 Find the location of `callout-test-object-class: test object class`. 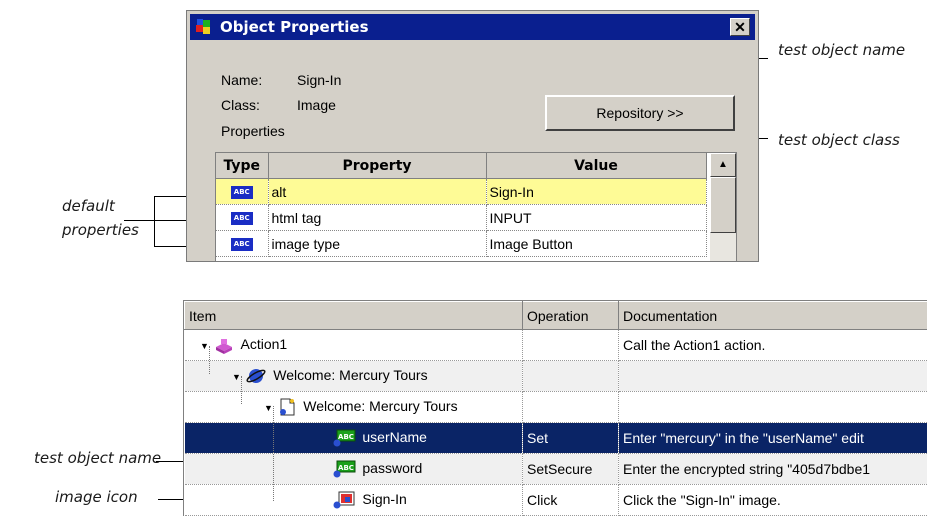

callout-test-object-class: test object class is located at coordinates (839, 140).